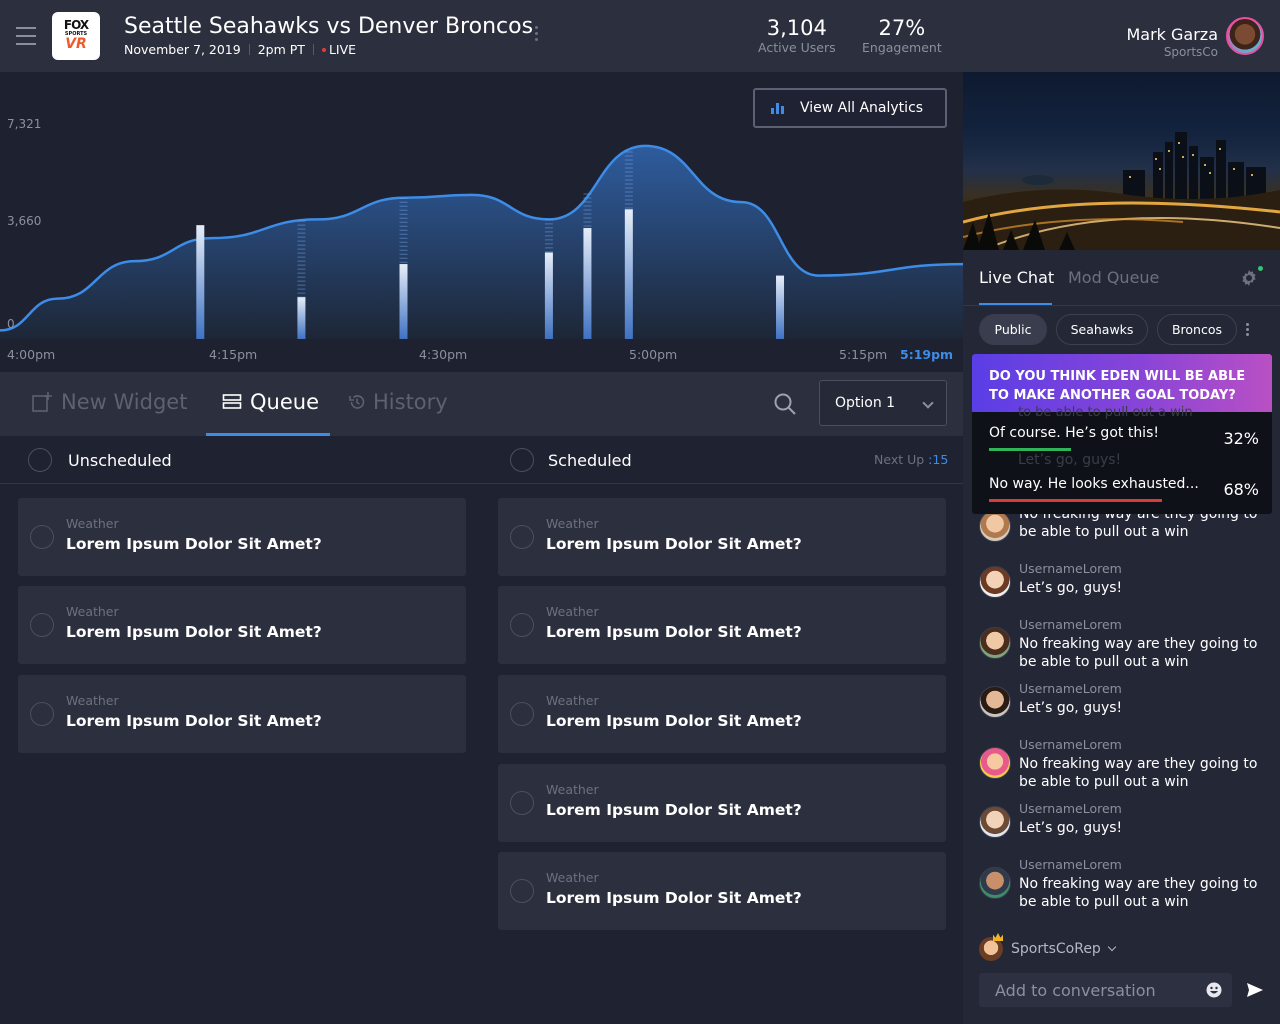  Describe the element at coordinates (1016, 277) in the screenshot. I see `tab-live-chat: Live Chat` at that location.